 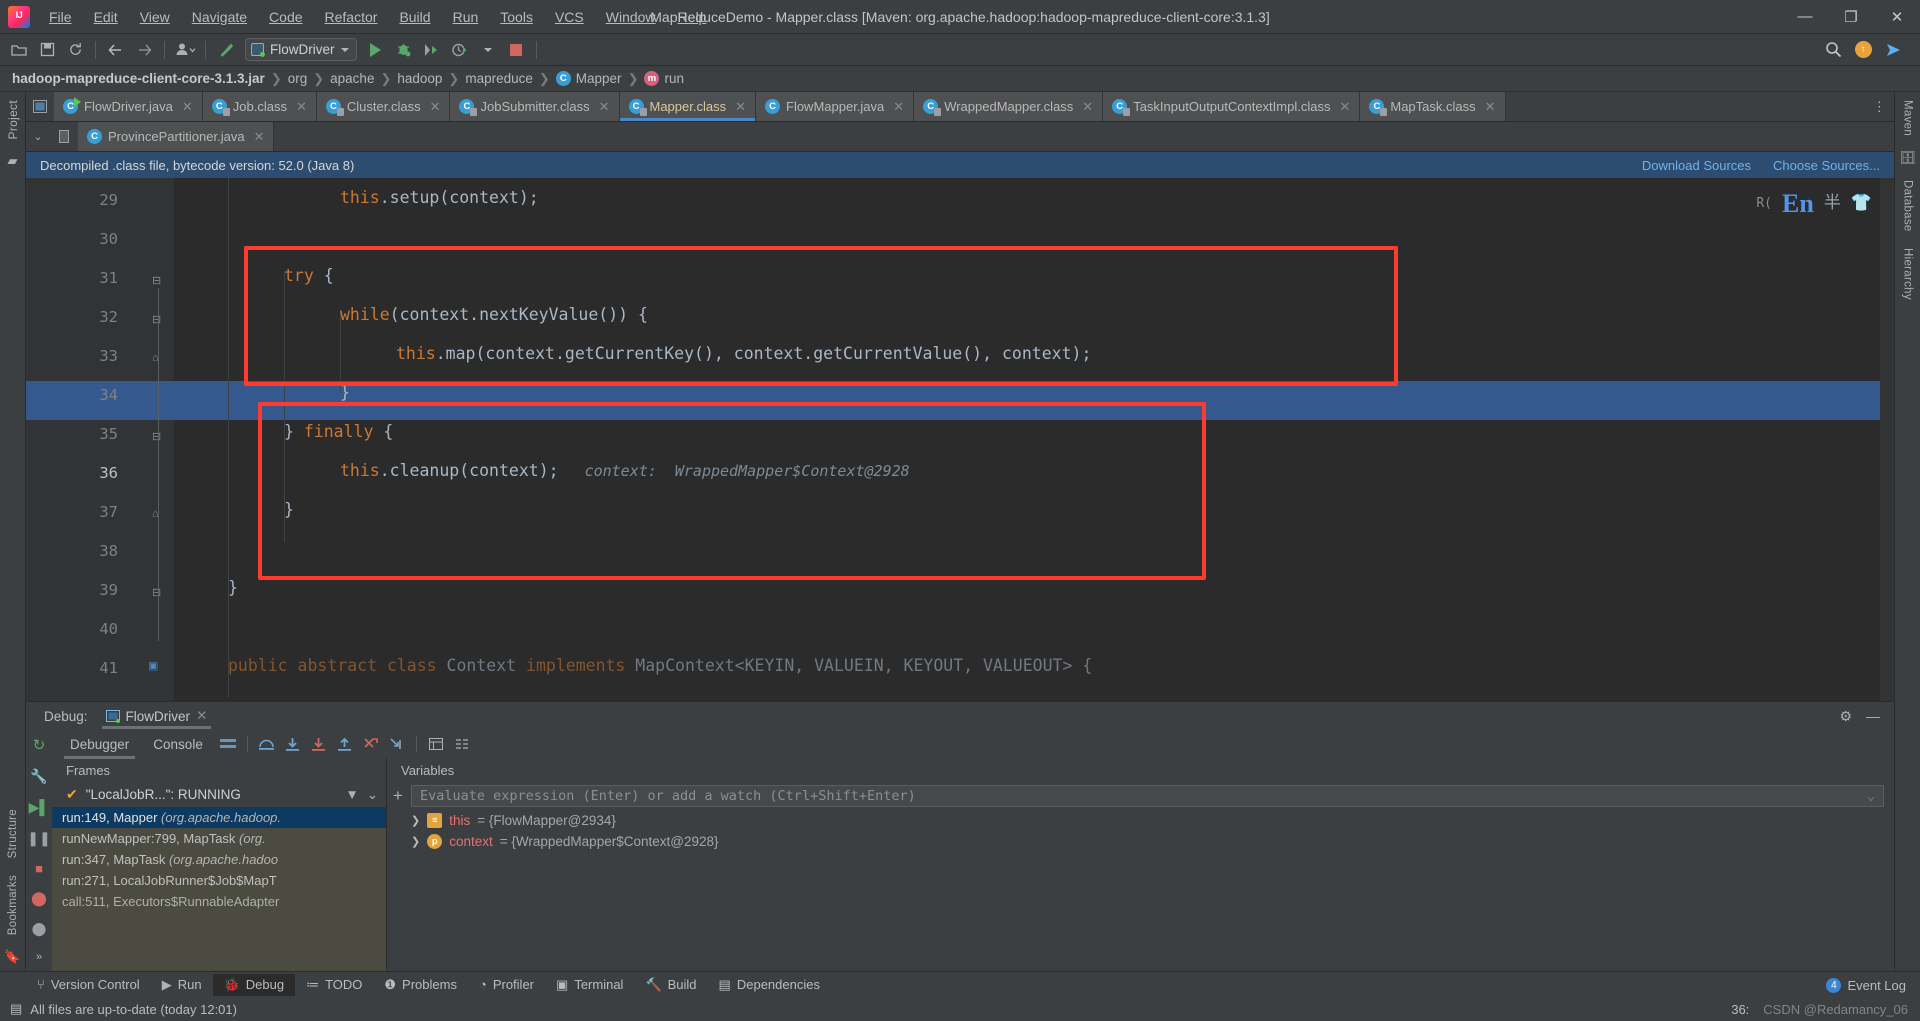 I want to click on breadcrumb-item-mapreduce: mapreduce, so click(x=499, y=78).